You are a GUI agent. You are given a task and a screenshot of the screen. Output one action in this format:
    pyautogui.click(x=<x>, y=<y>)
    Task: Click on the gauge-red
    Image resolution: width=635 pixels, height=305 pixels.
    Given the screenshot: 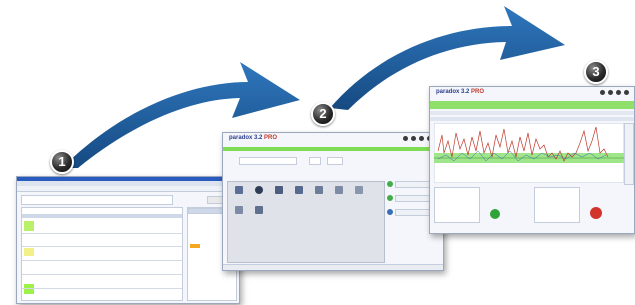 What is the action you would take?
    pyautogui.click(x=596, y=213)
    